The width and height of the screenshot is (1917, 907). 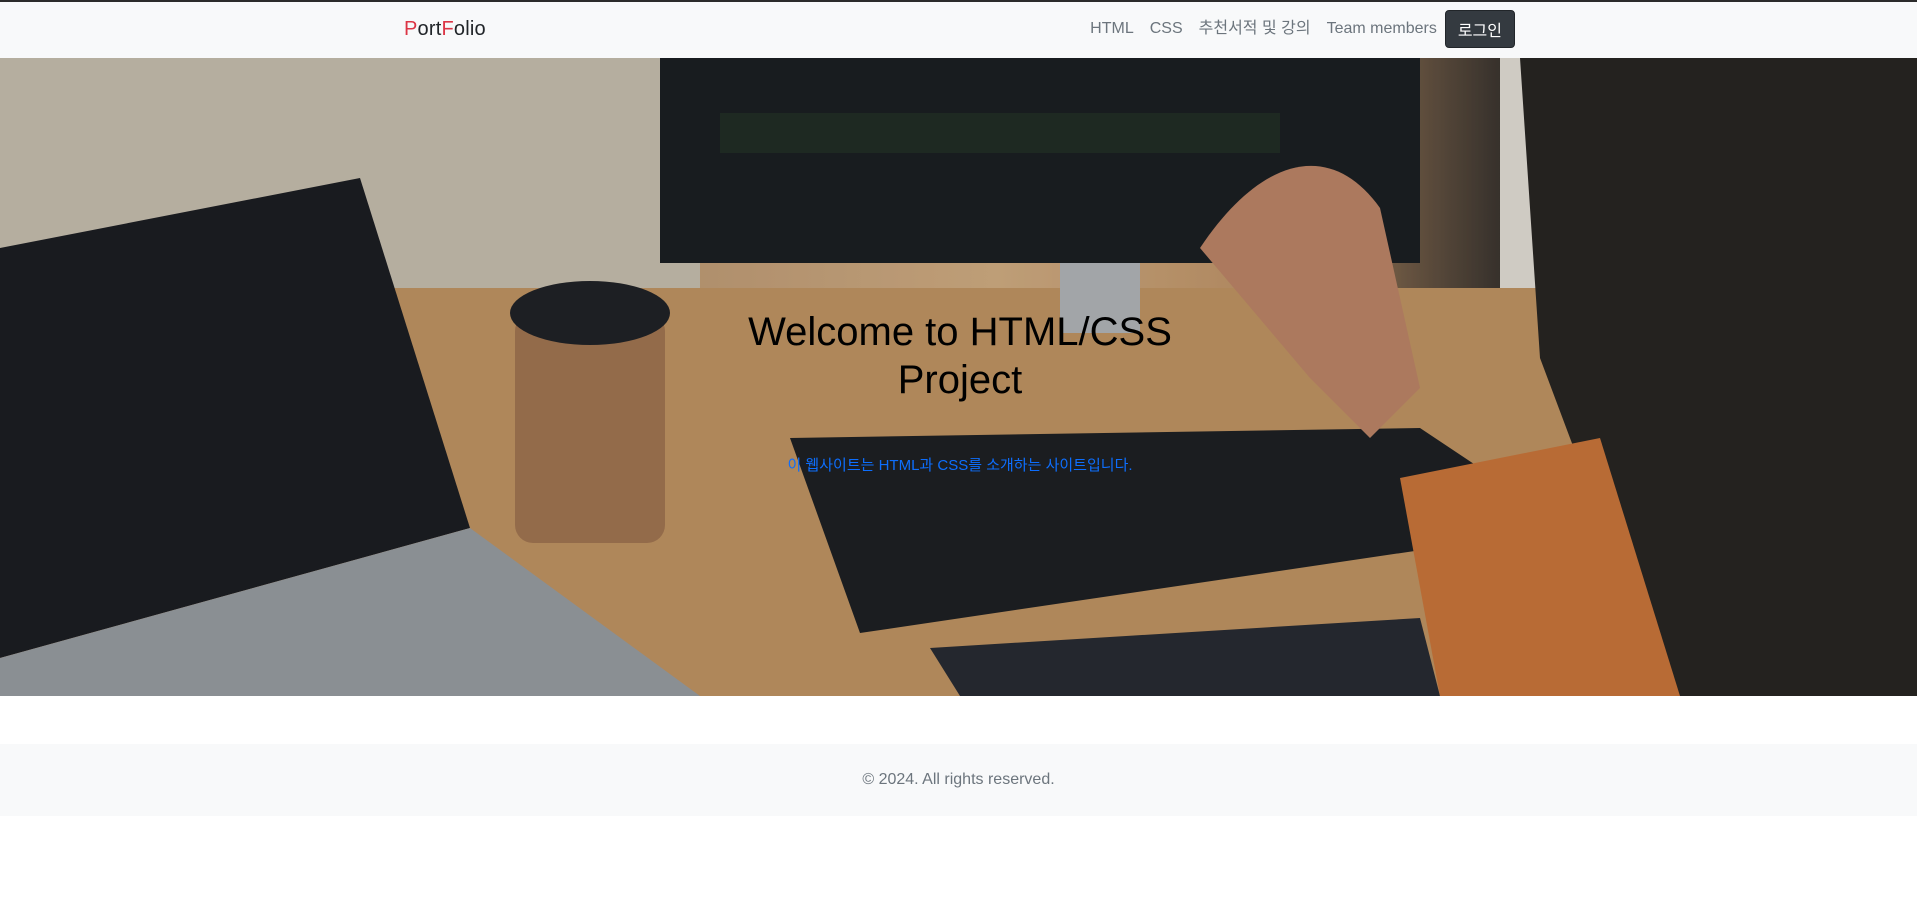 What do you see at coordinates (960, 356) in the screenshot?
I see `hero-title: Welcome to HTML/CSS Project` at bounding box center [960, 356].